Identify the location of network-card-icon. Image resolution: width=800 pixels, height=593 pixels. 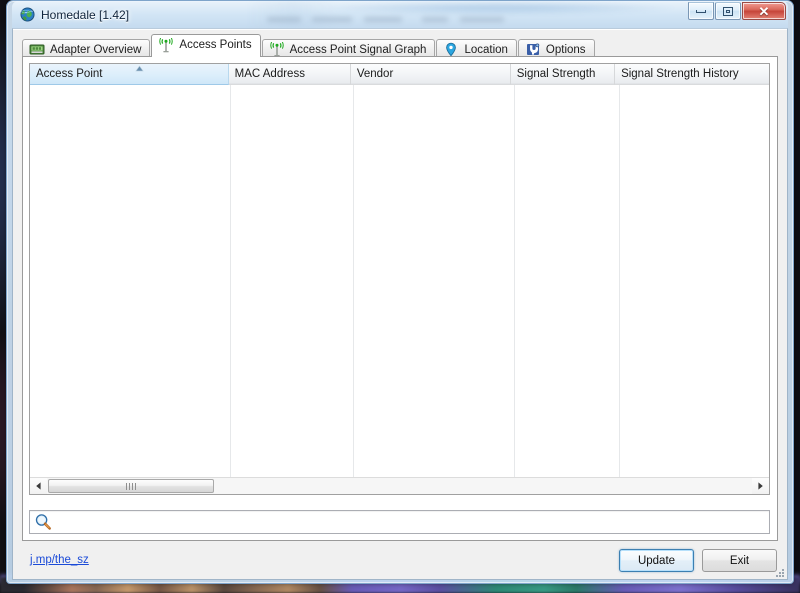
(37, 49).